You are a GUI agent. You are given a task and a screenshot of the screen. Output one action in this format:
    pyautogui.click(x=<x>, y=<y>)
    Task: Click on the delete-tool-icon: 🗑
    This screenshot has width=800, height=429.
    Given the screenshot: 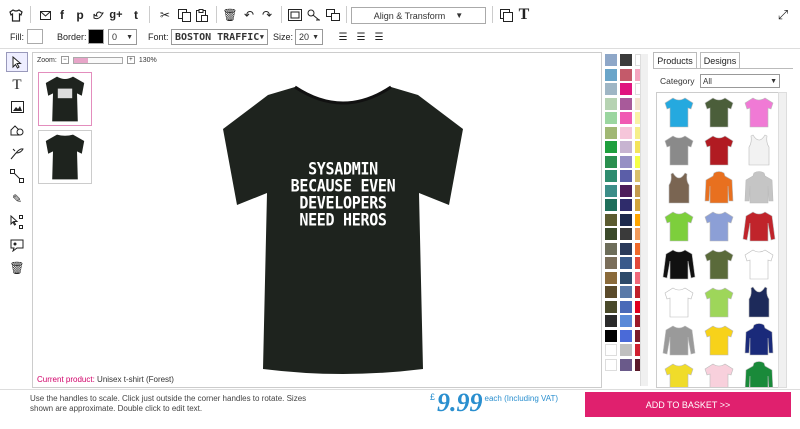 What is the action you would take?
    pyautogui.click(x=17, y=268)
    